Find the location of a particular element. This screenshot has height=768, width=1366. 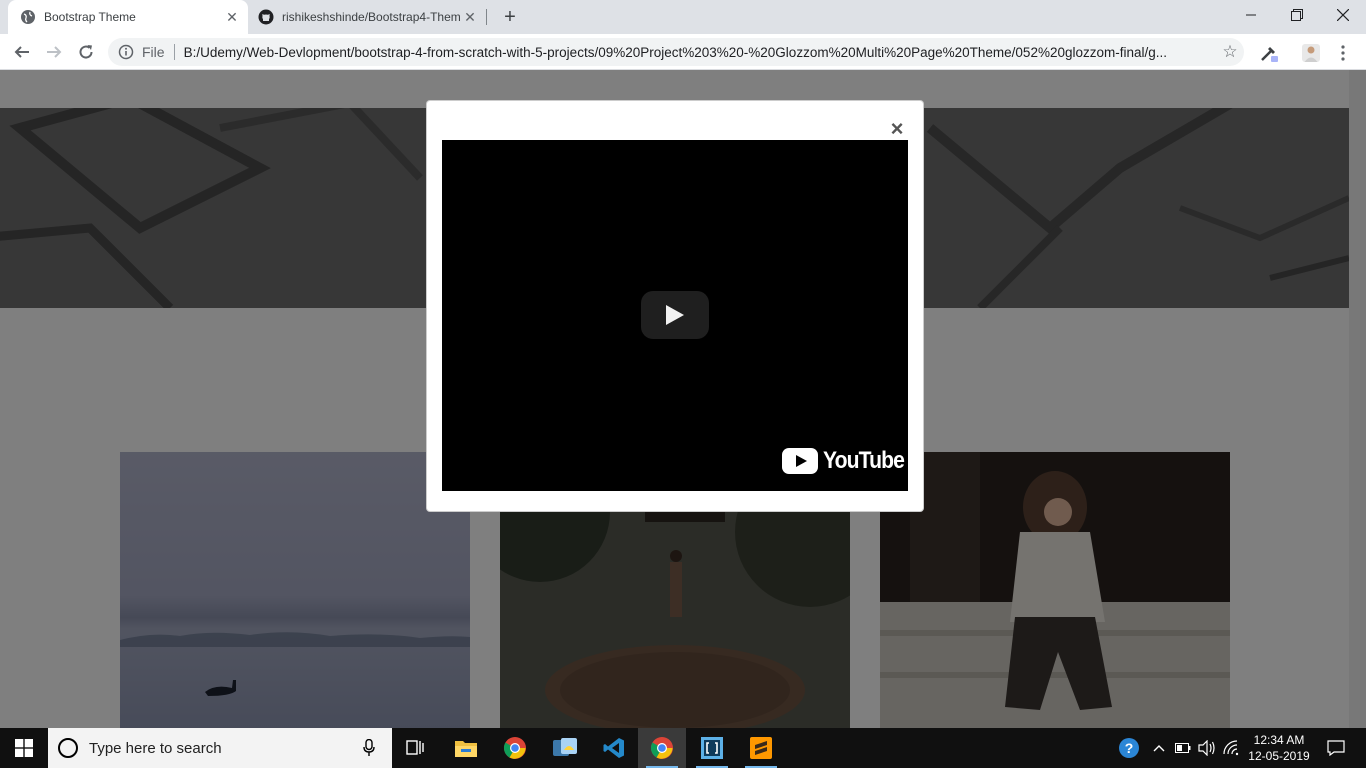

close-icon is located at coordinates (1343, 15).